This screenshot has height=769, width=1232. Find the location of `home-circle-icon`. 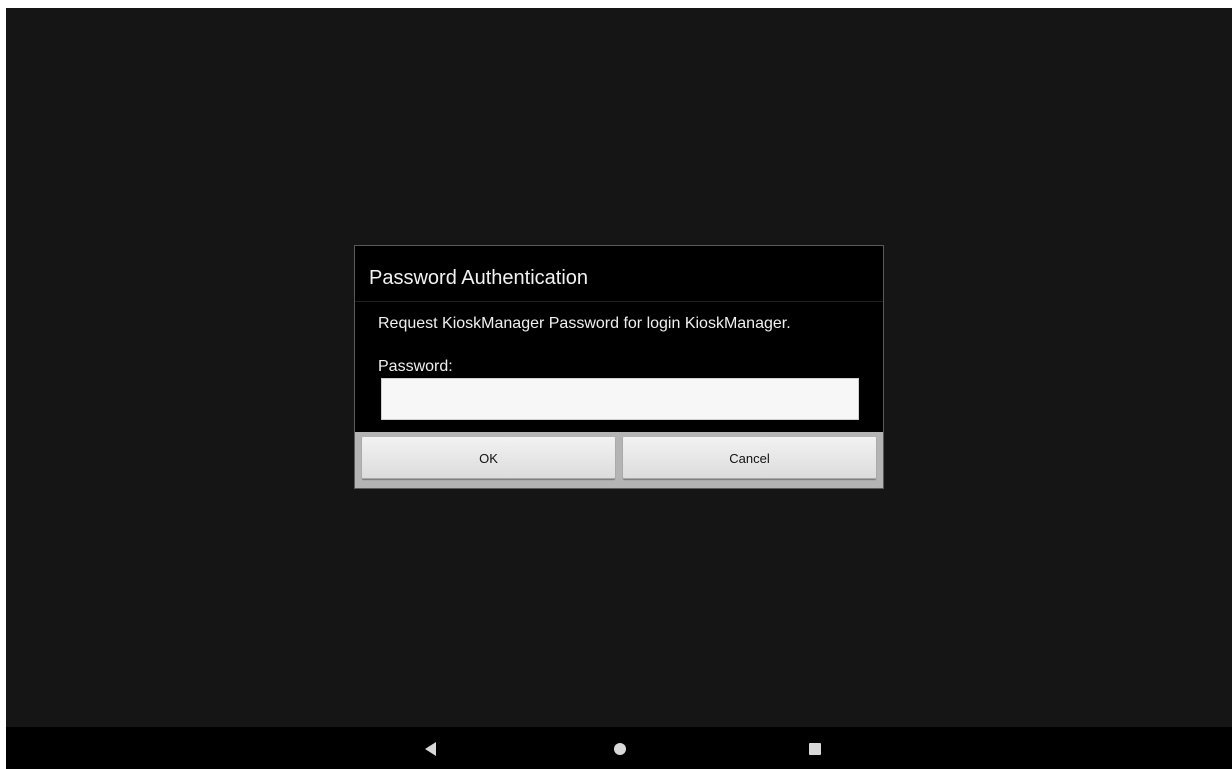

home-circle-icon is located at coordinates (620, 749).